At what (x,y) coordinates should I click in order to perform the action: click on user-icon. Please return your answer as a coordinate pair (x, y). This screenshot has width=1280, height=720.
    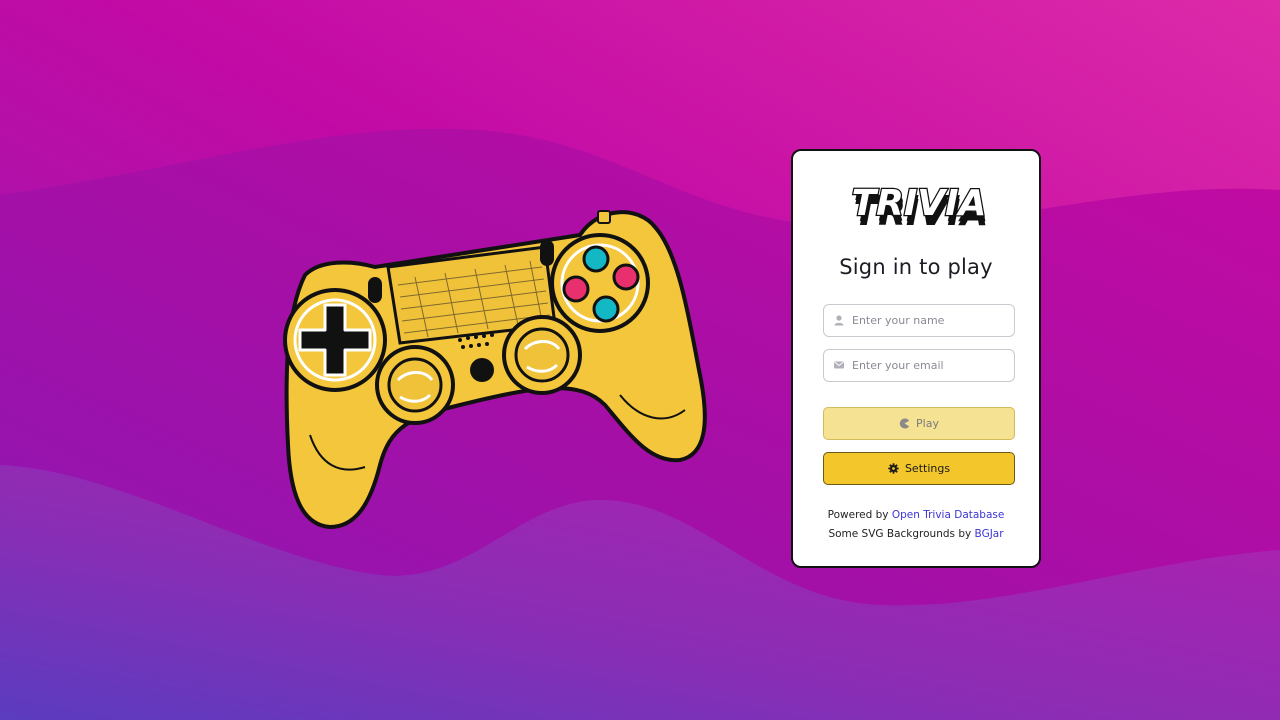
    Looking at the image, I should click on (839, 320).